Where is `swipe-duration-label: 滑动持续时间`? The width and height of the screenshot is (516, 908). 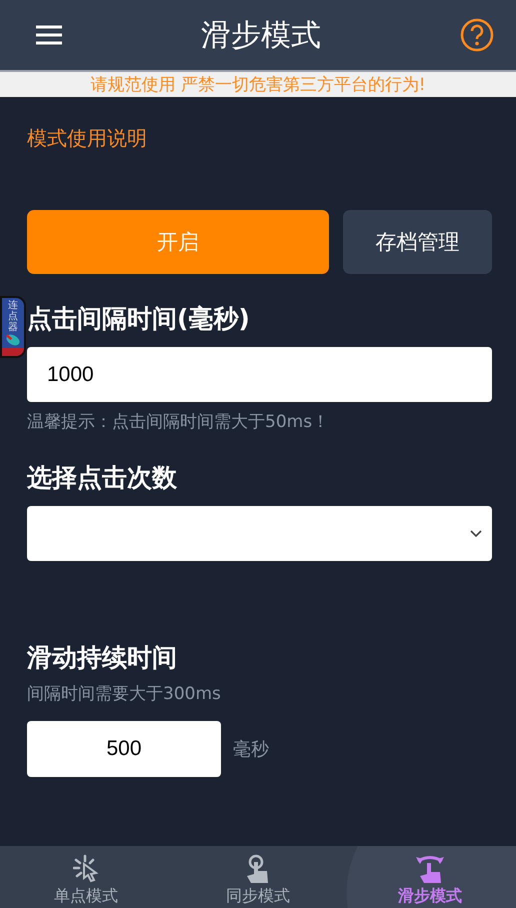 swipe-duration-label: 滑动持续时间 is located at coordinates (102, 658).